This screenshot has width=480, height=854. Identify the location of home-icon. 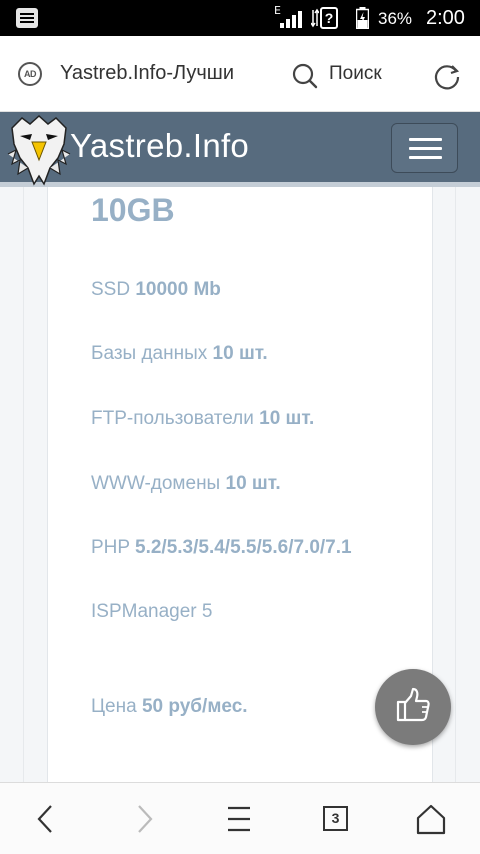
(431, 819).